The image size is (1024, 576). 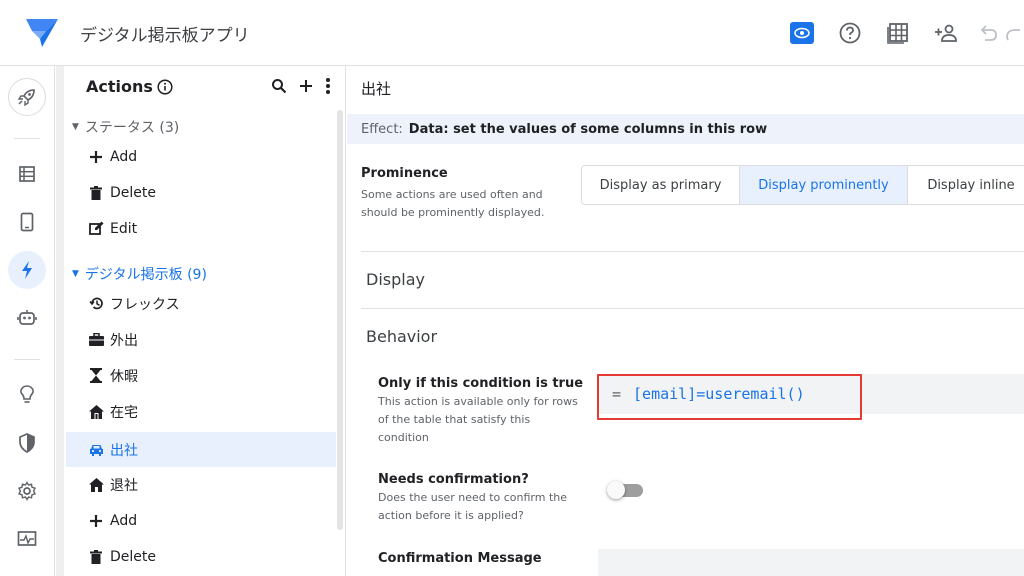 What do you see at coordinates (124, 228) in the screenshot?
I see `action-item-label: Edit` at bounding box center [124, 228].